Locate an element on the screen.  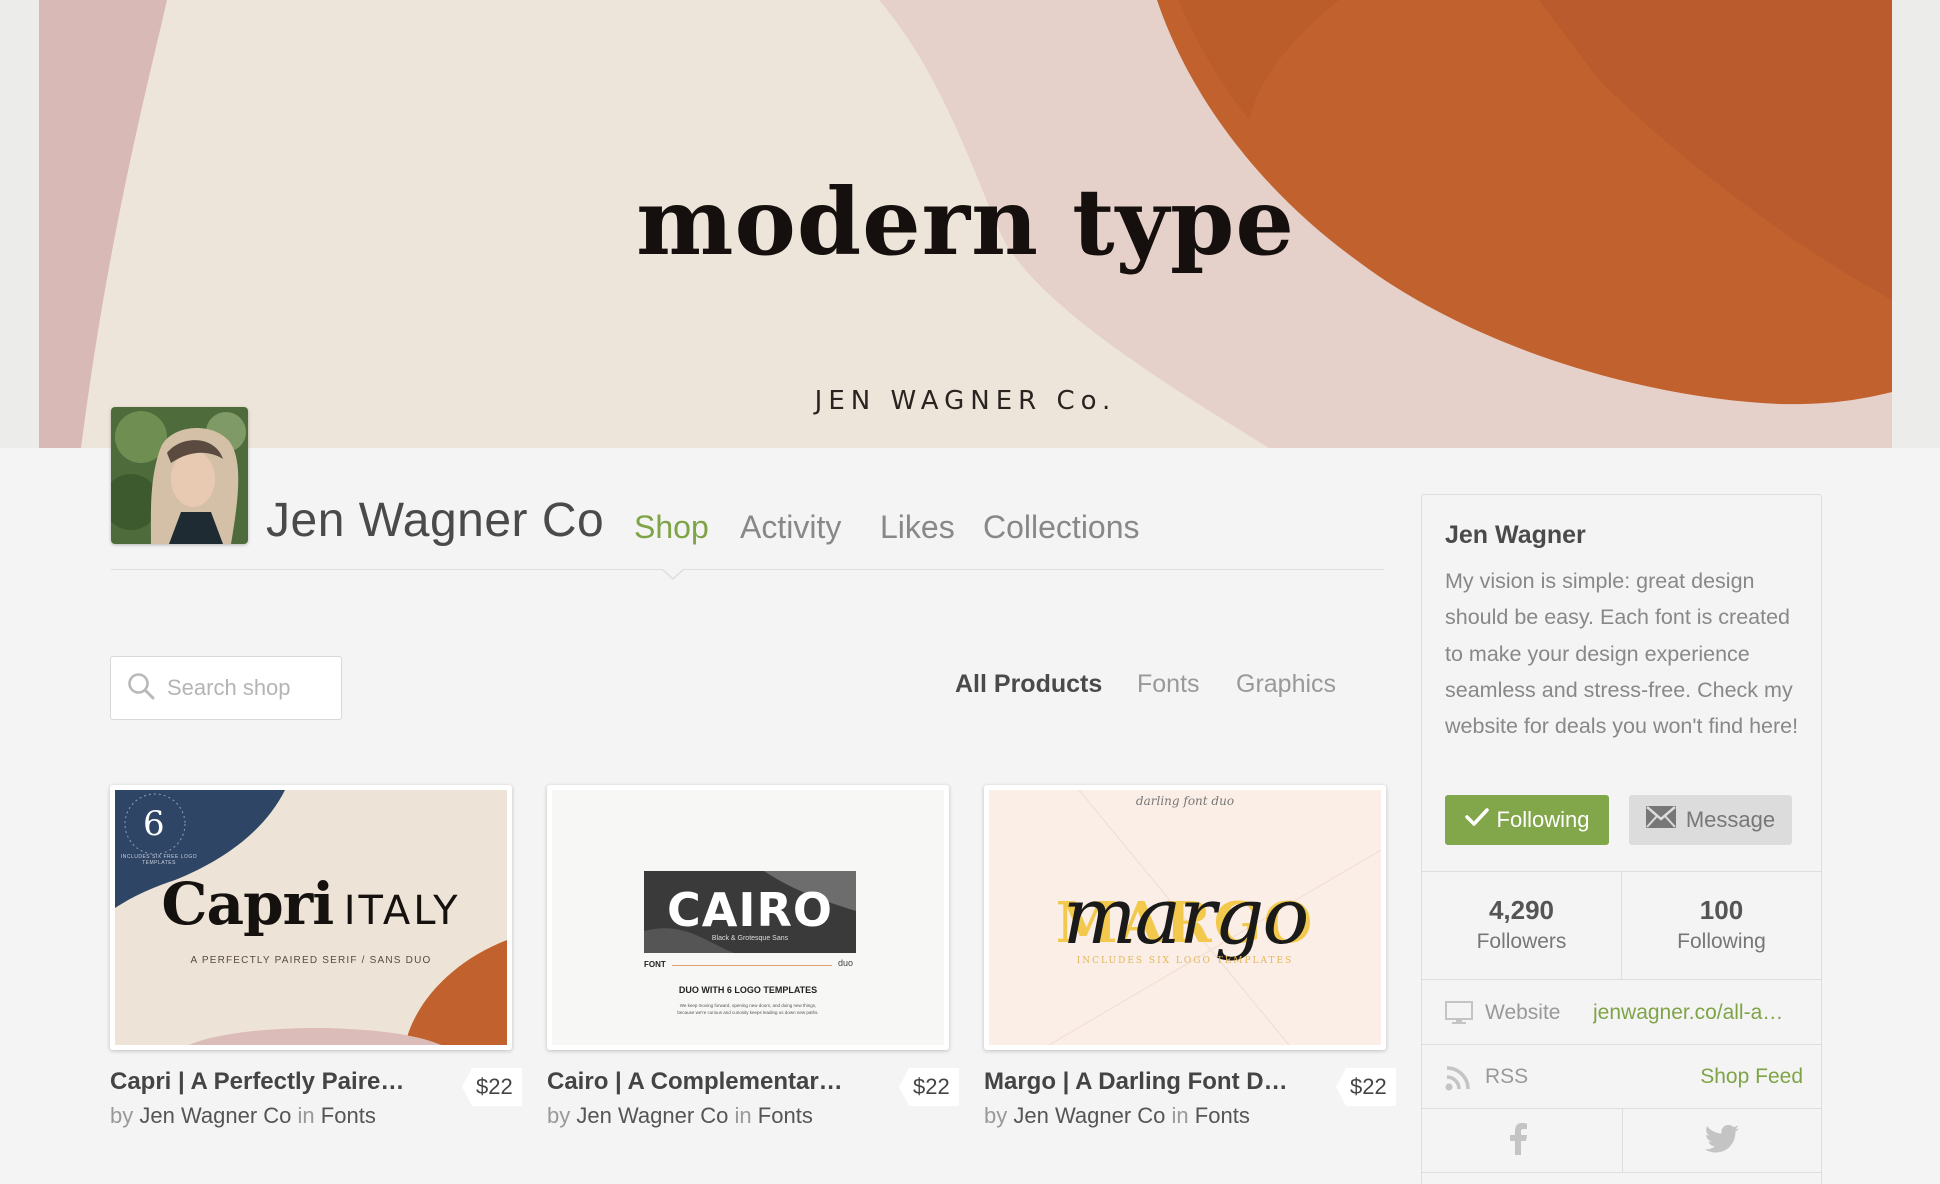
capri-badge-ring-text: INCLUDES SIX FREE LOGO TEMPLATES is located at coordinates (159, 860).